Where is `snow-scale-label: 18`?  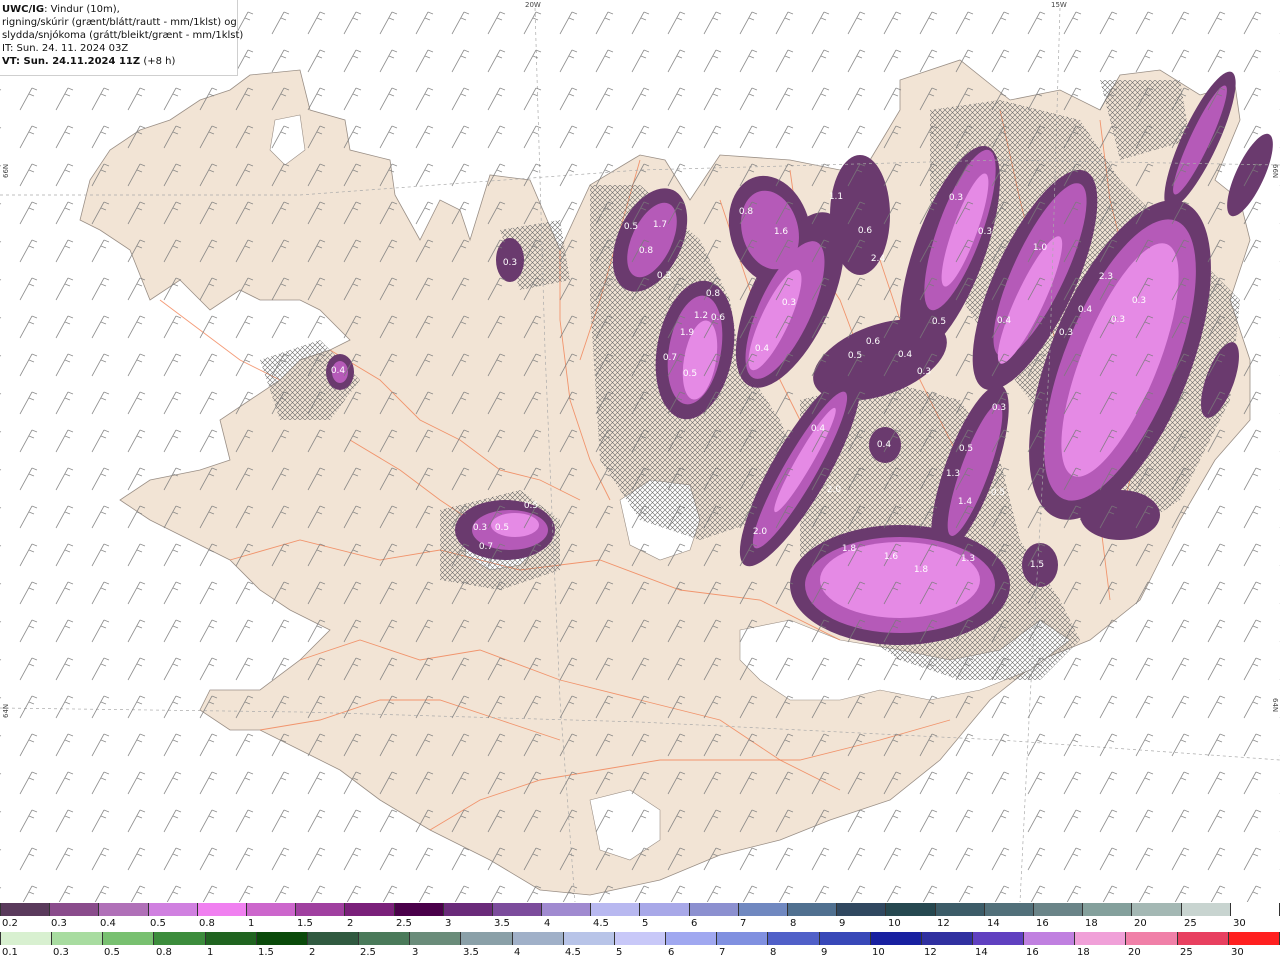
snow-scale-label: 18 is located at coordinates (1091, 923).